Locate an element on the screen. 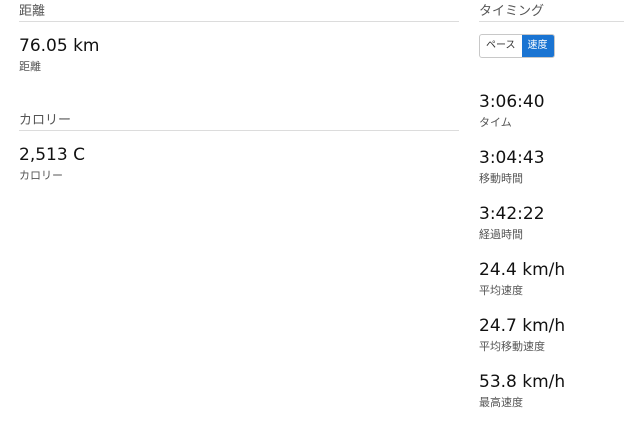 This screenshot has height=423, width=624. calorie-section-divider is located at coordinates (239, 130).